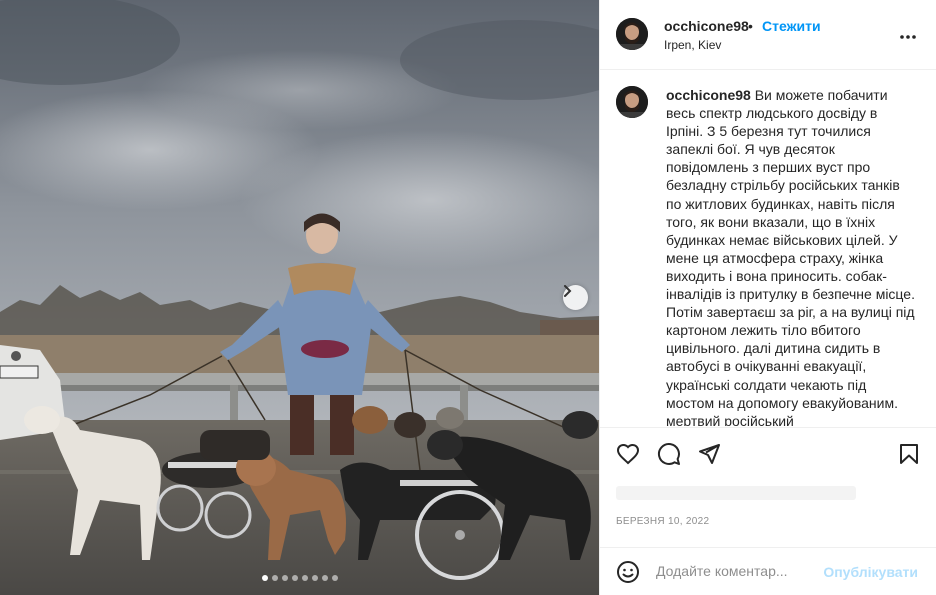  I want to click on caption-username: occhicone98, so click(708, 95).